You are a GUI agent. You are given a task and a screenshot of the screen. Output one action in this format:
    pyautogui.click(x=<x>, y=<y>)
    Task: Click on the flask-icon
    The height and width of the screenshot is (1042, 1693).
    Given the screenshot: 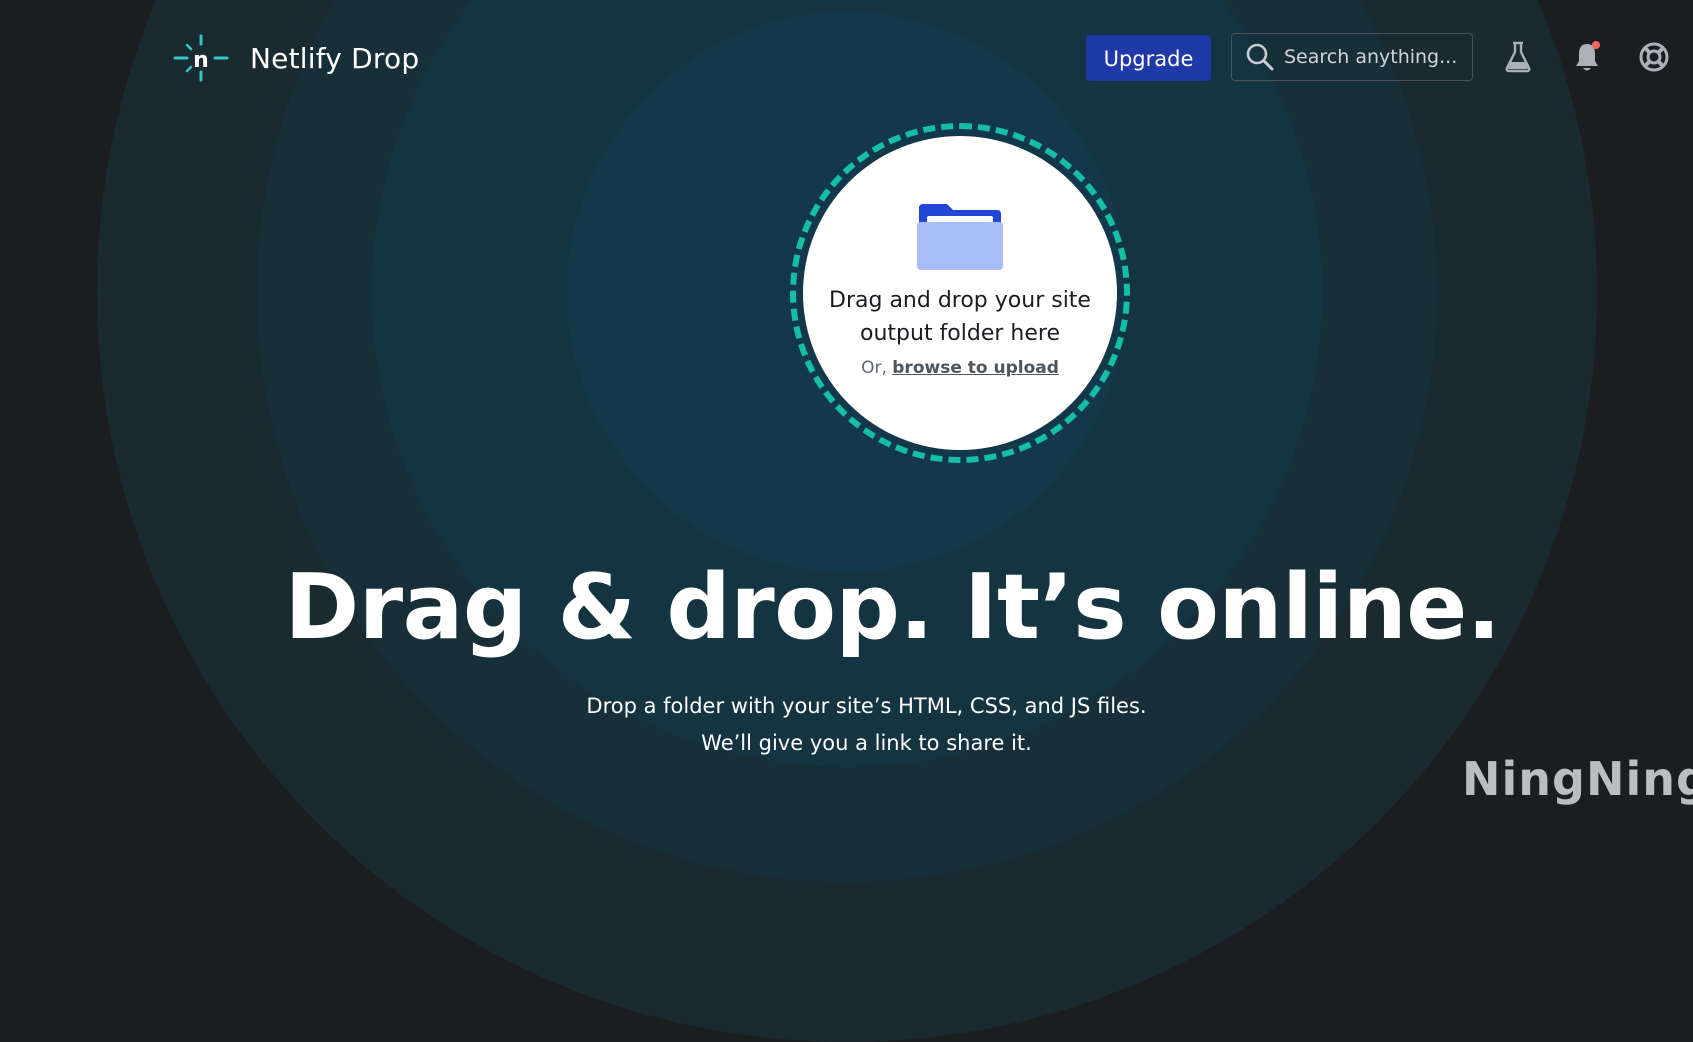 What is the action you would take?
    pyautogui.click(x=1518, y=57)
    